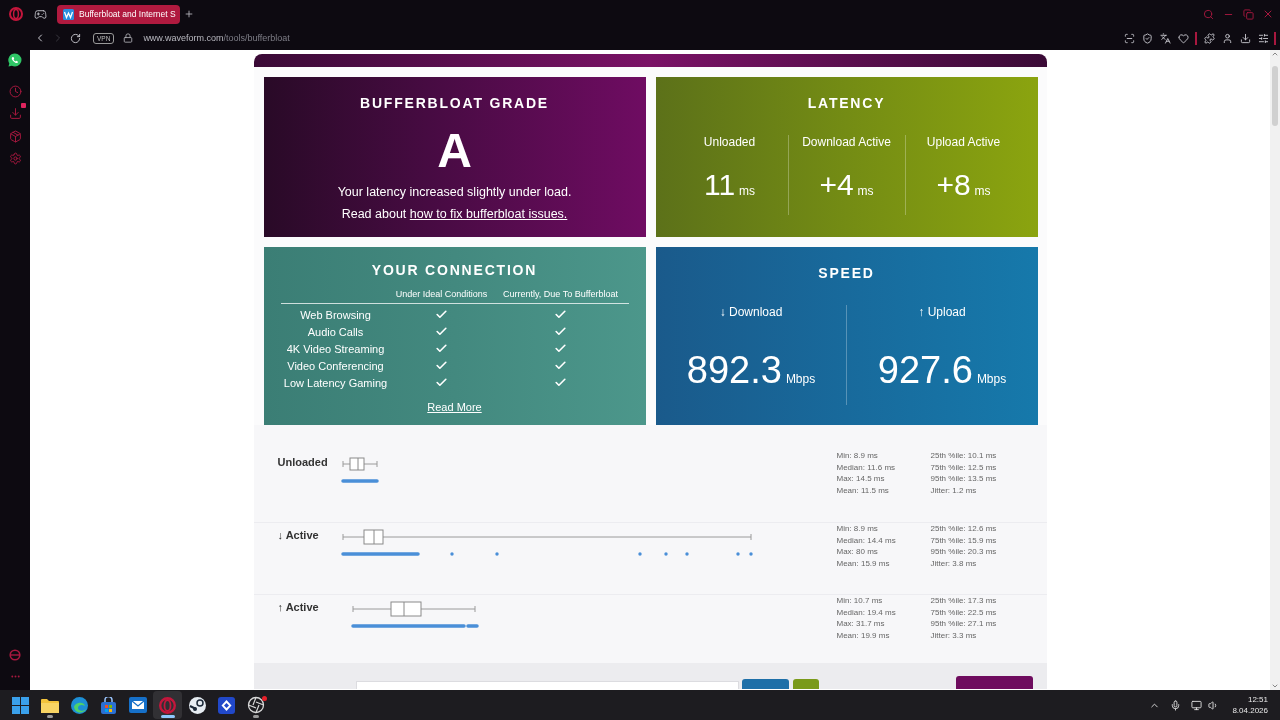 Image resolution: width=1280 pixels, height=720 pixels. I want to click on stat-text: Median: 14.4 ms, so click(866, 540).